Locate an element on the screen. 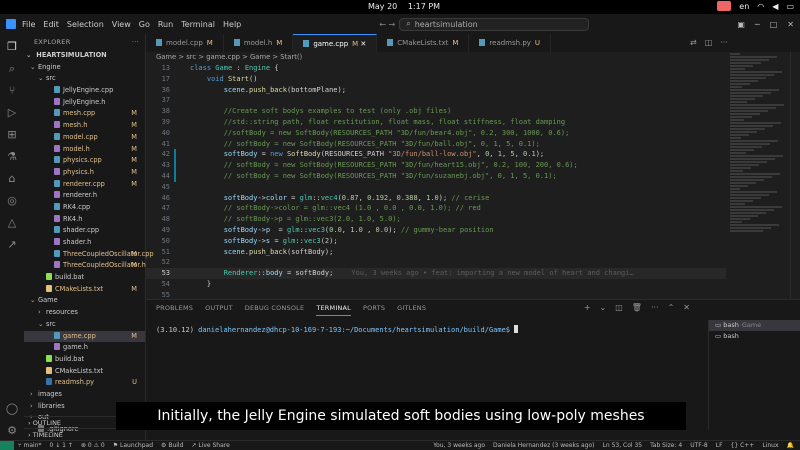  tree-file: build.bat is located at coordinates (84, 360).